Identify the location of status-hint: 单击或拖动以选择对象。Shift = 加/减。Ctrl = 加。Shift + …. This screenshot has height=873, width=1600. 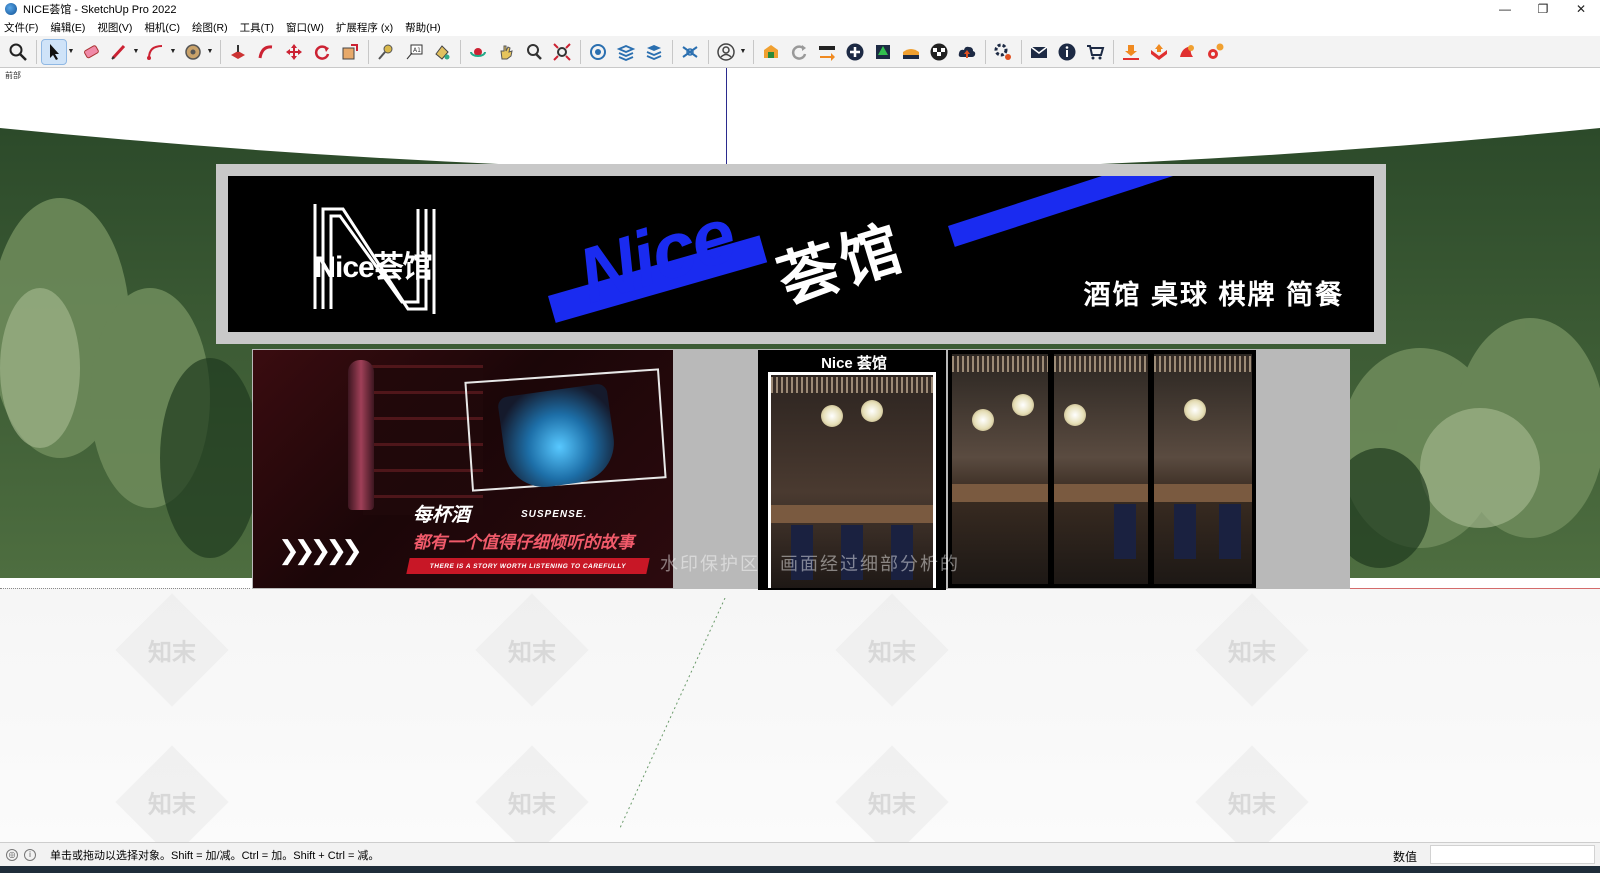
(215, 855).